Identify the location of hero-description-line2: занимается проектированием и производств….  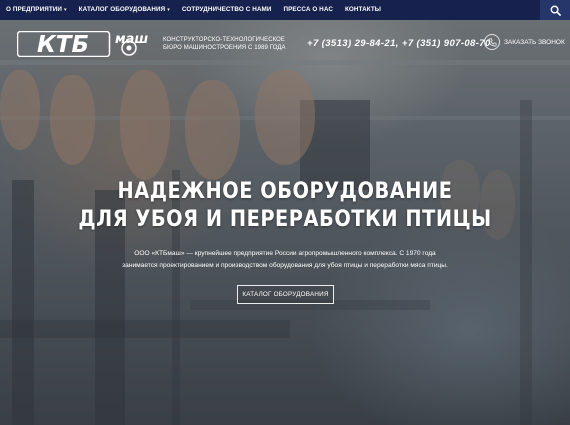
(285, 265).